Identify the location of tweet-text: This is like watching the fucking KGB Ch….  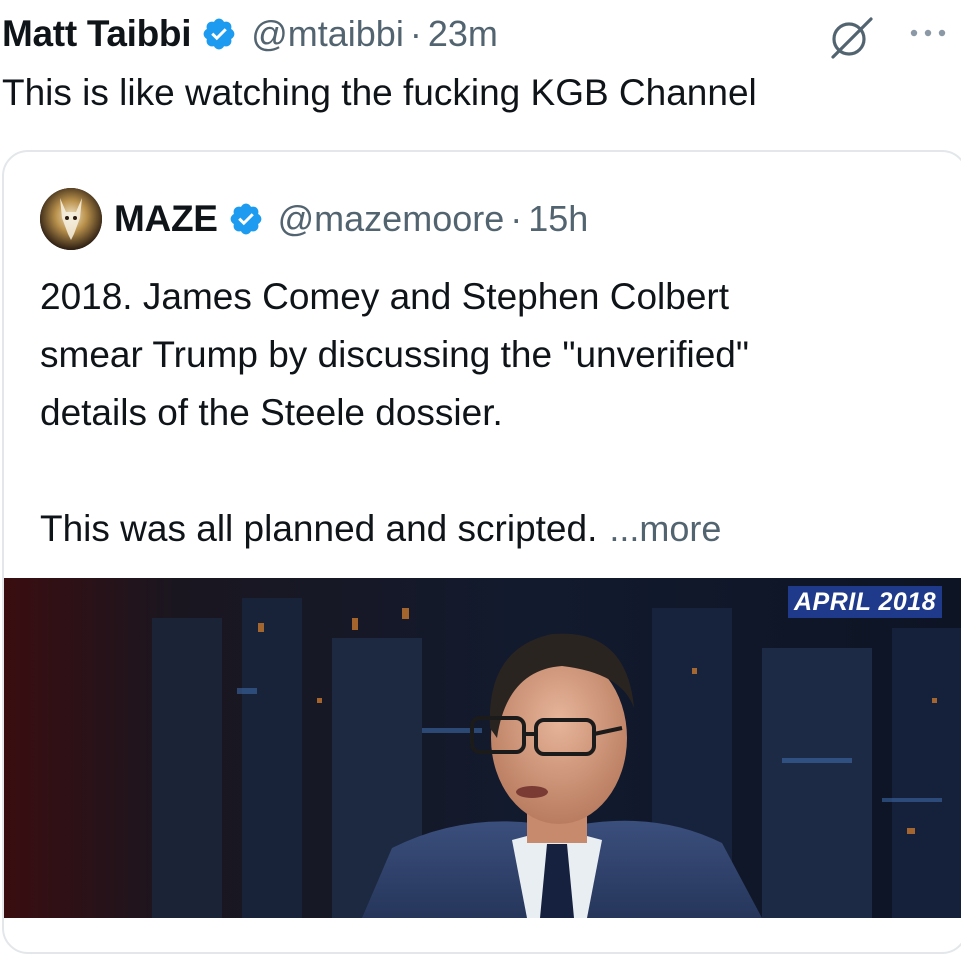
(379, 92).